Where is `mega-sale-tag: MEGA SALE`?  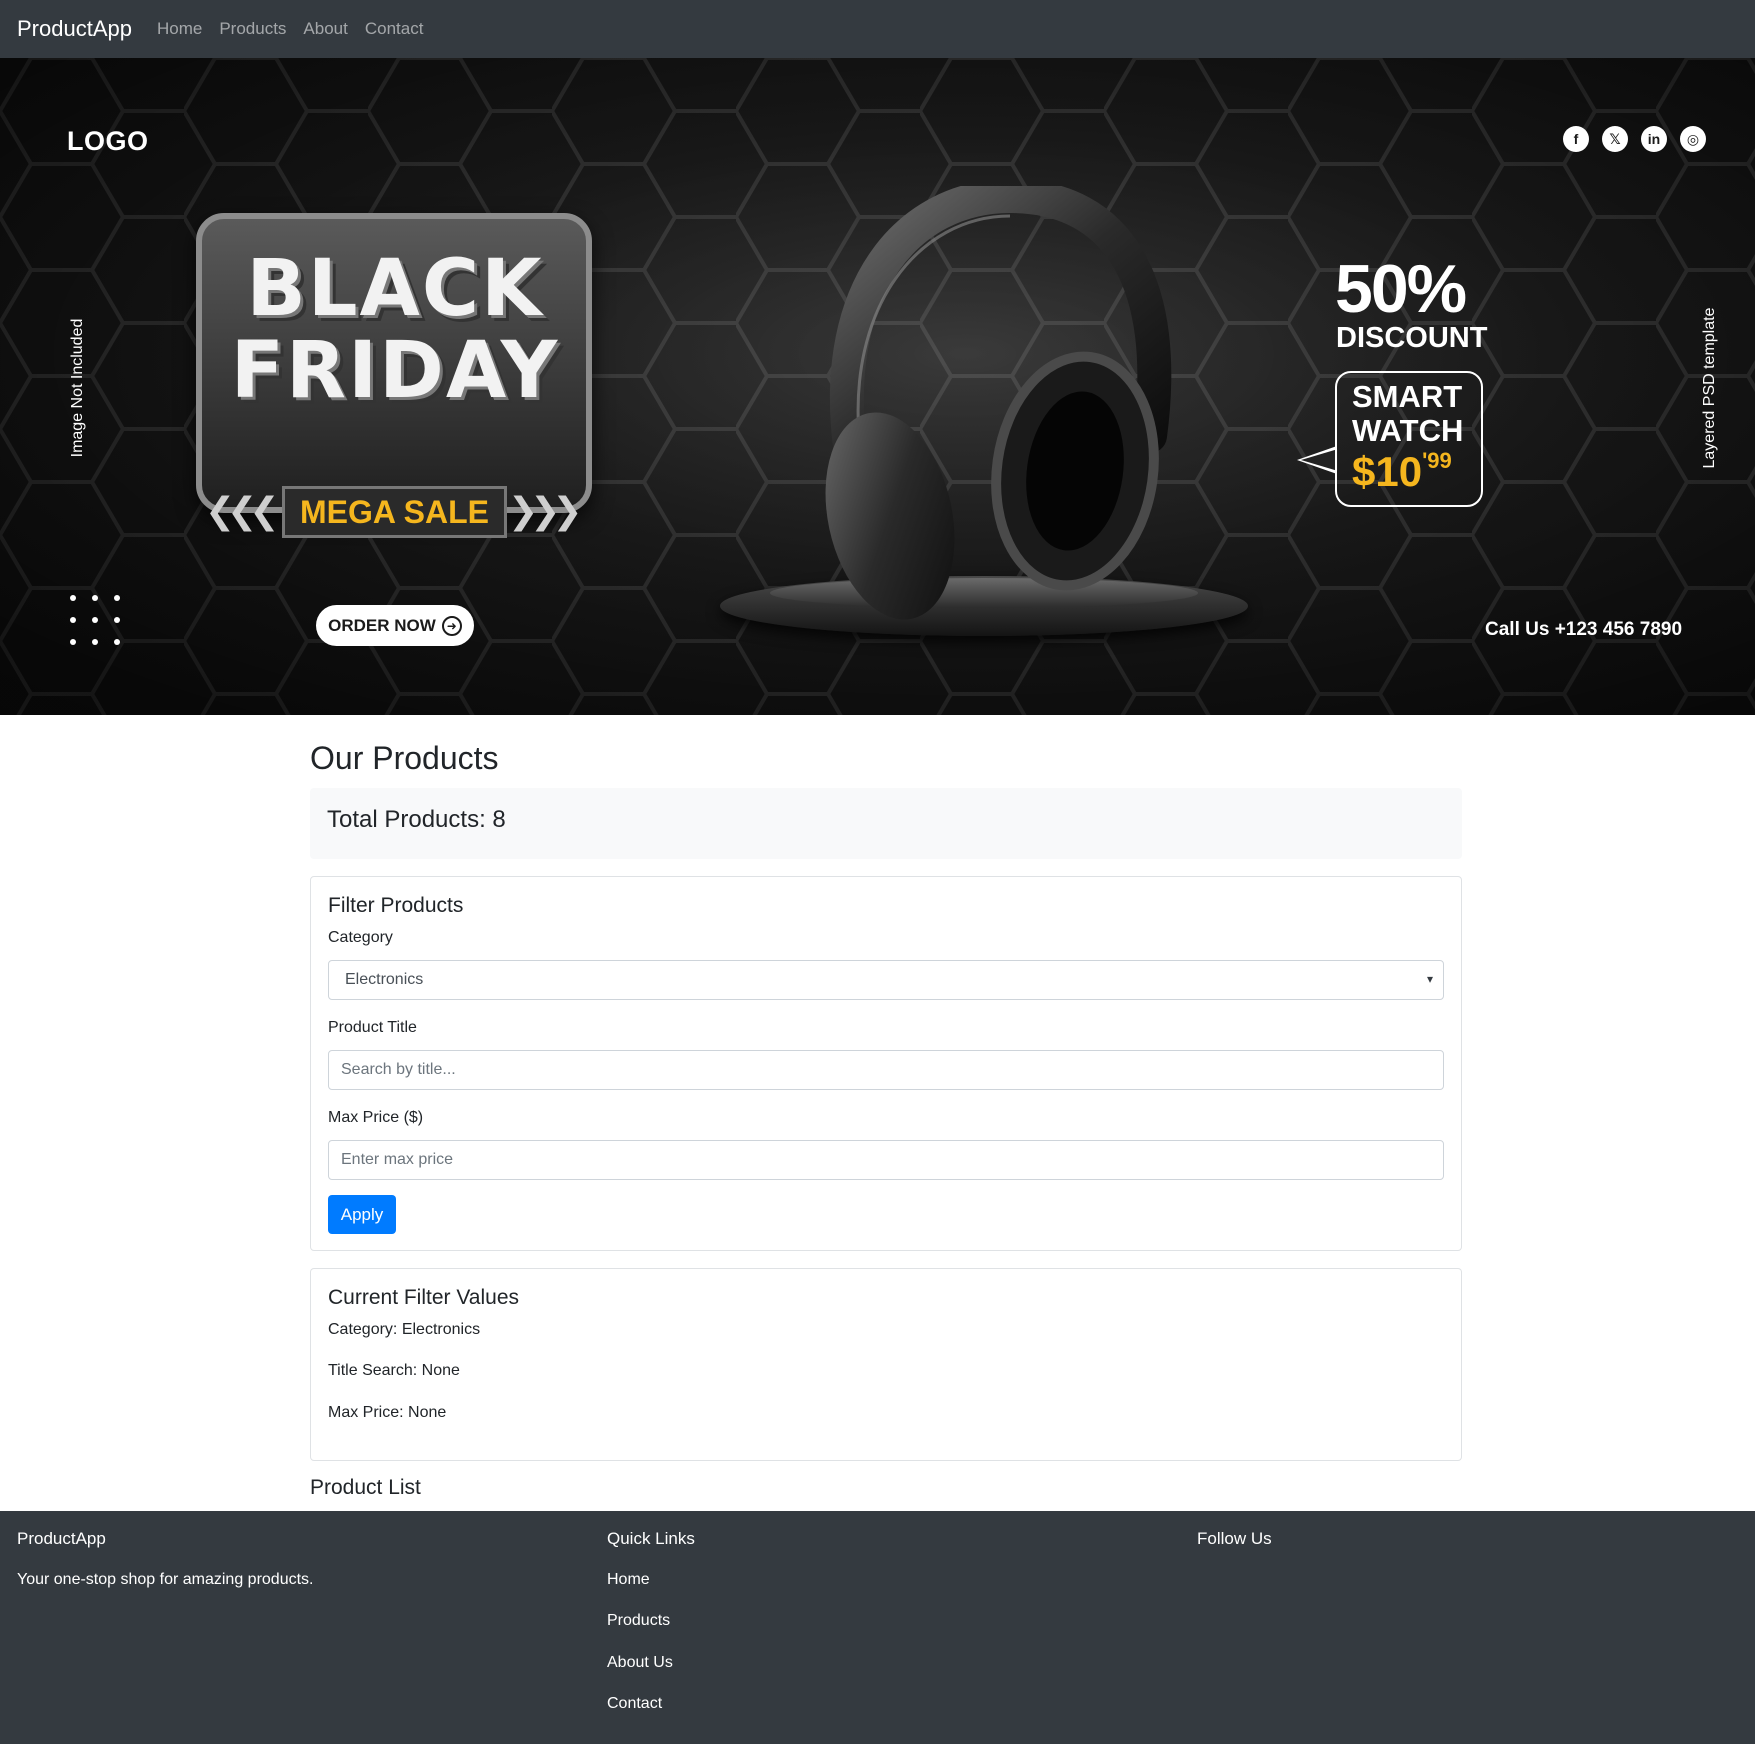
mega-sale-tag: MEGA SALE is located at coordinates (394, 512).